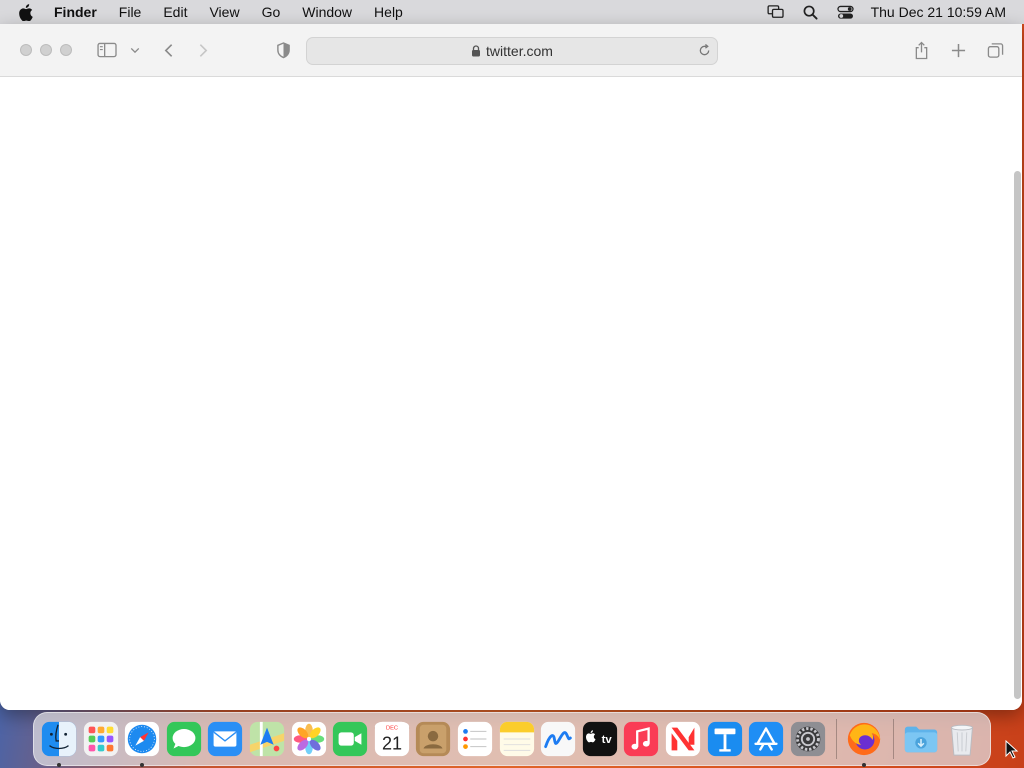 The height and width of the screenshot is (768, 1024). What do you see at coordinates (26, 50) in the screenshot?
I see `close-window-button` at bounding box center [26, 50].